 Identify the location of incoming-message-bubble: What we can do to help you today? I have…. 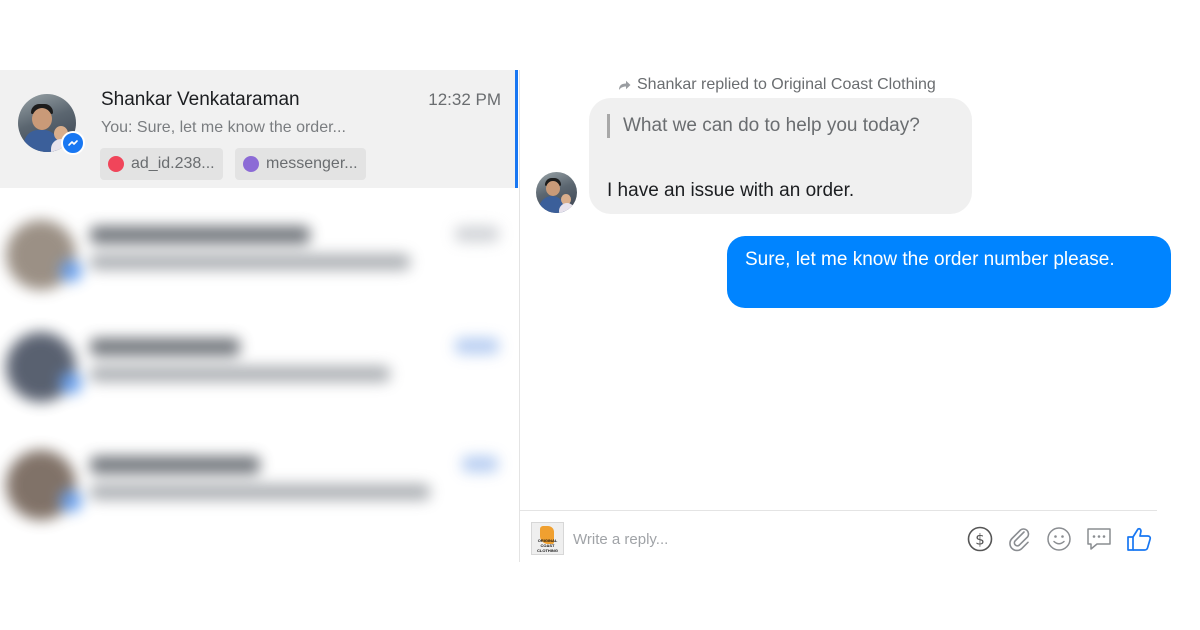
(780, 156).